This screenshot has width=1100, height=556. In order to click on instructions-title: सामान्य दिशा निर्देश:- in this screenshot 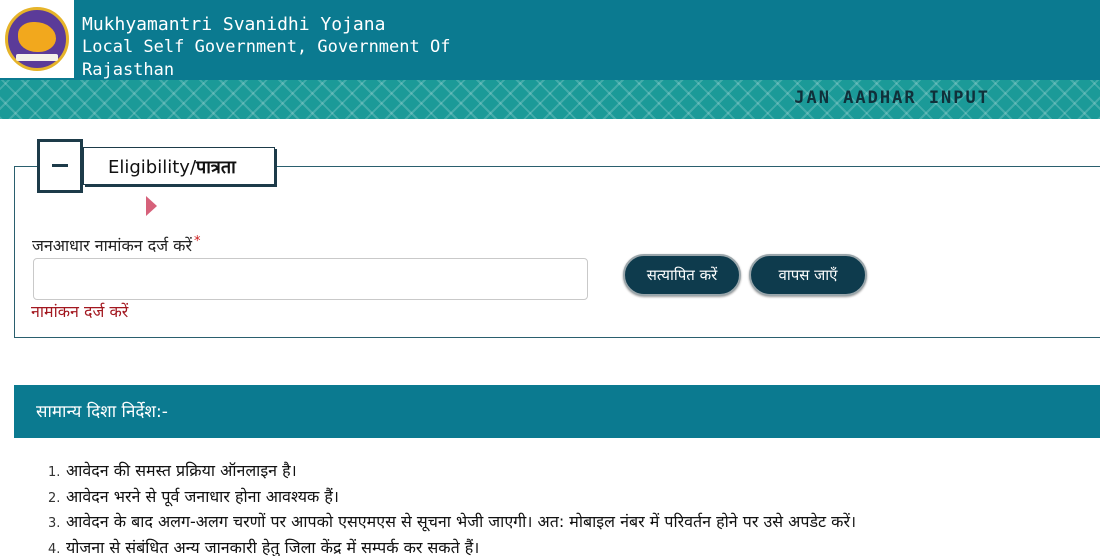, I will do `click(102, 412)`.